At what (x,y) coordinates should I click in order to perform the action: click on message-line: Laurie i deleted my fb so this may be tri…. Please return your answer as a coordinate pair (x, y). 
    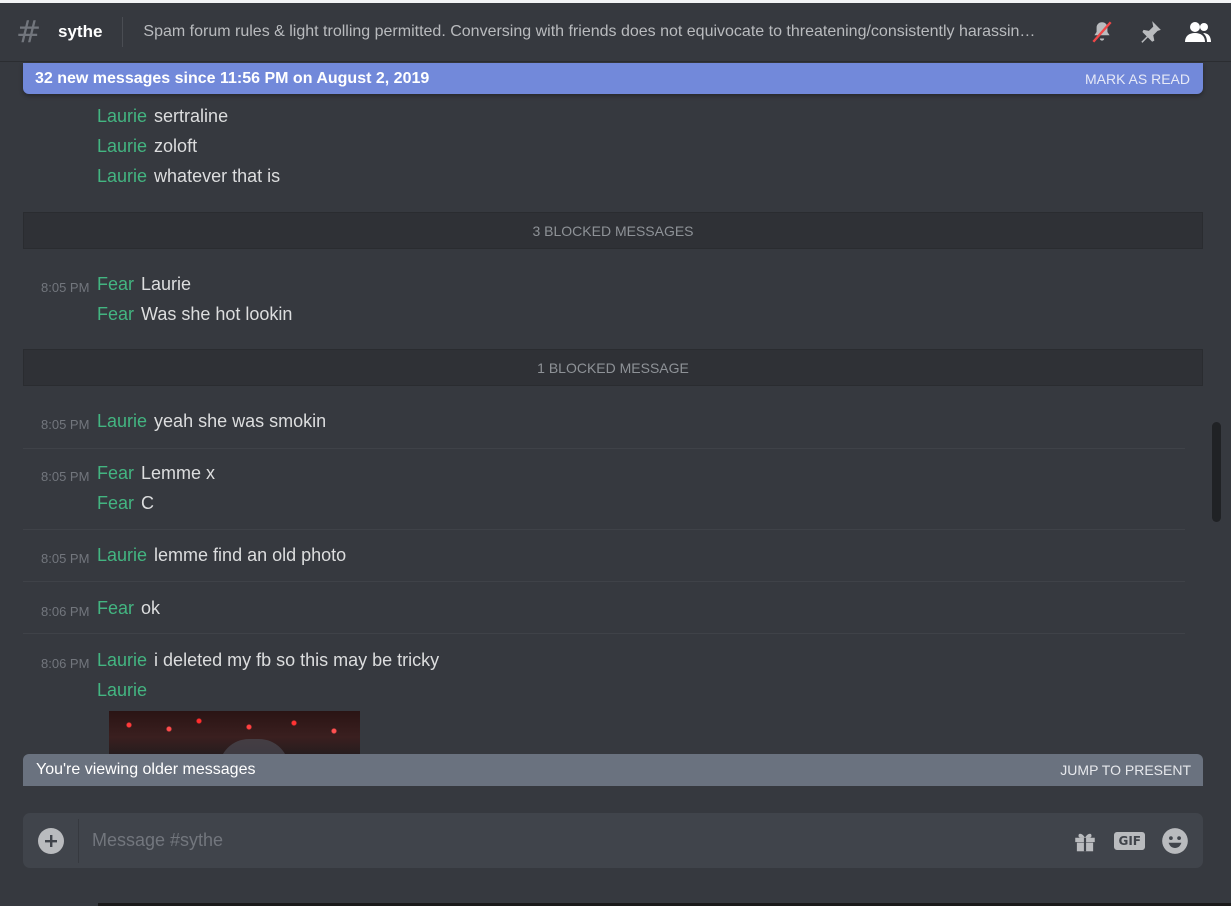
    Looking at the image, I should click on (268, 660).